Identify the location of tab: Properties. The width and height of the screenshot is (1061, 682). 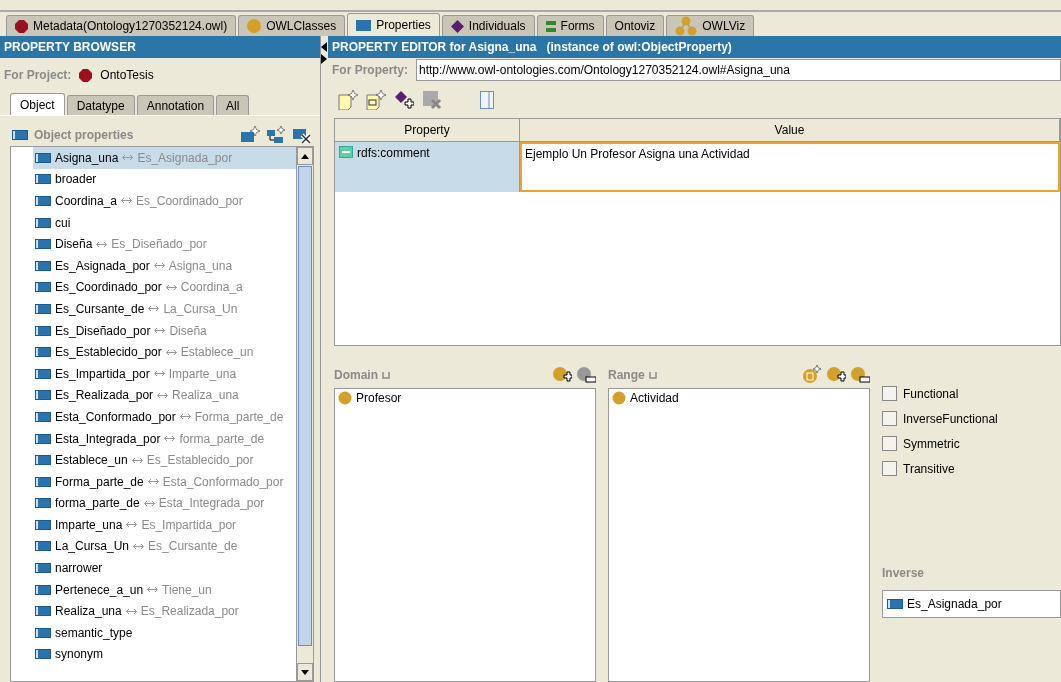
(393, 24).